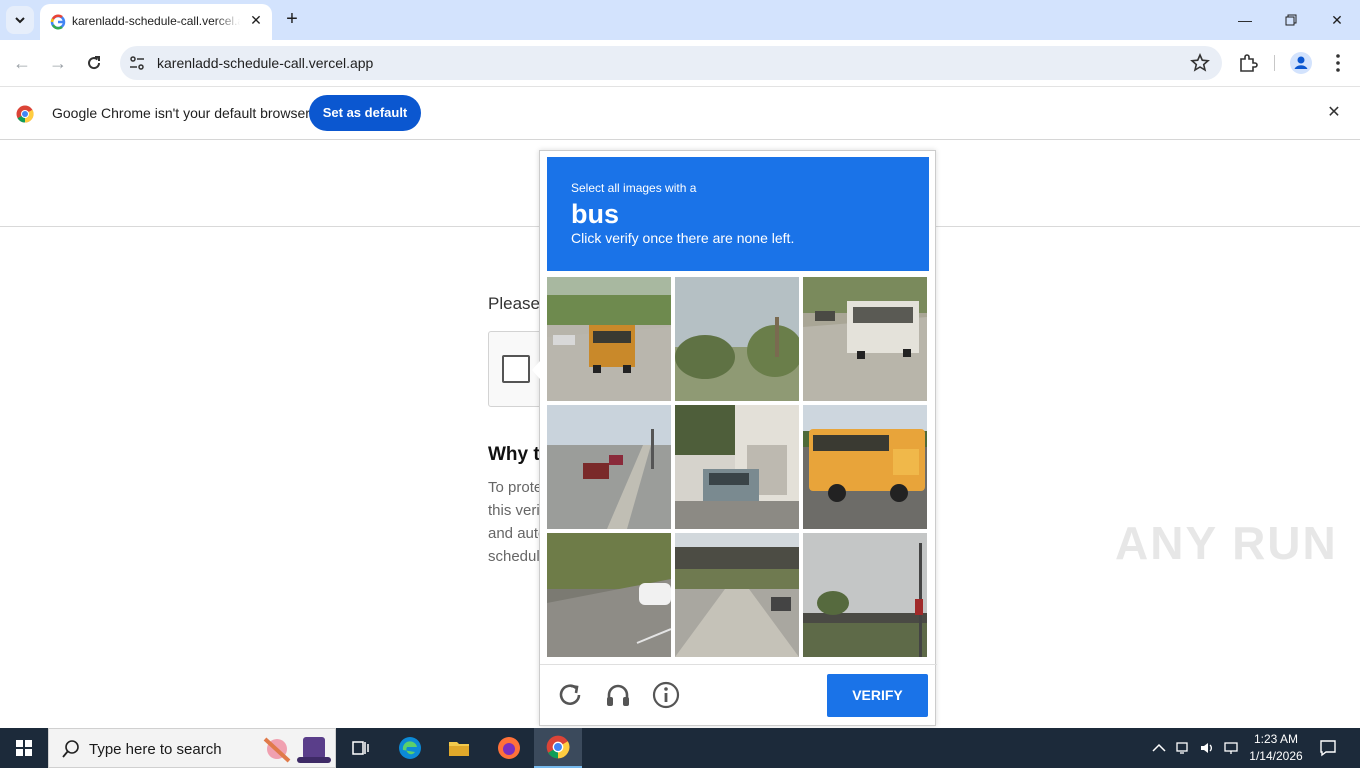 The height and width of the screenshot is (773, 1360). I want to click on show-hidden-icons-icon, so click(1159, 748).